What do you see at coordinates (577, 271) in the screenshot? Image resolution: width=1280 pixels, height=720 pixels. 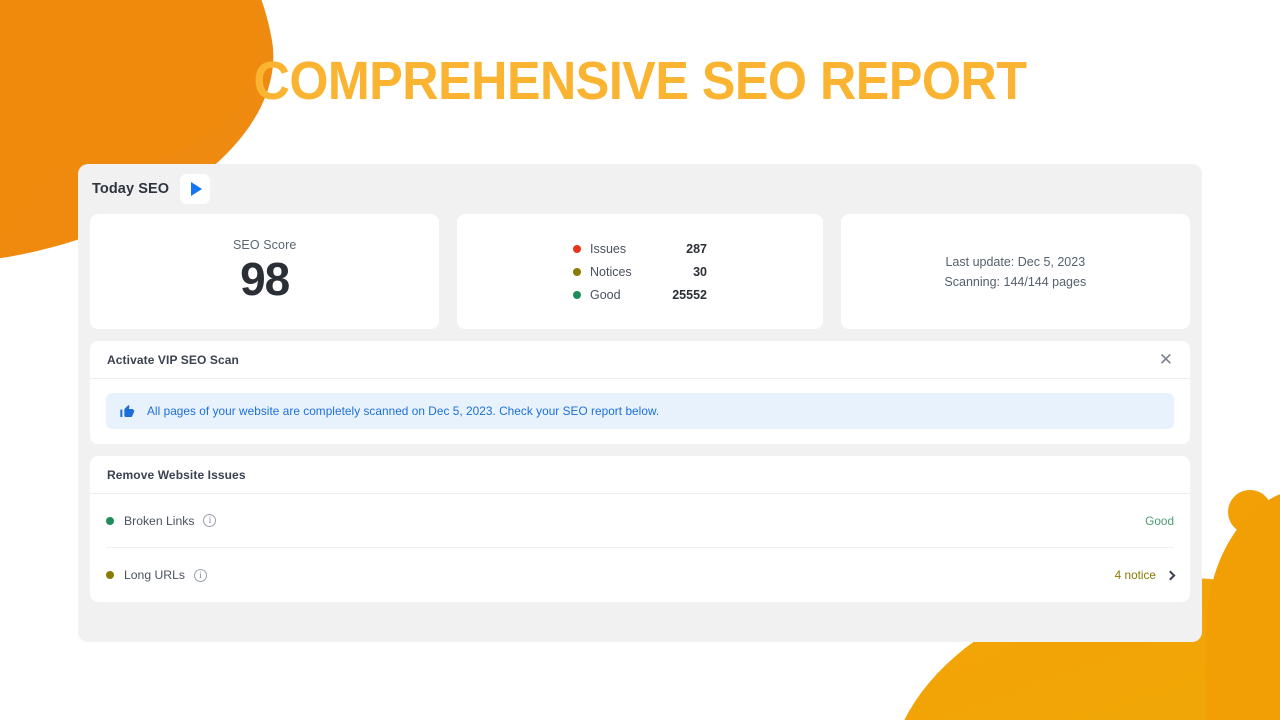 I see `status-dot-notices` at bounding box center [577, 271].